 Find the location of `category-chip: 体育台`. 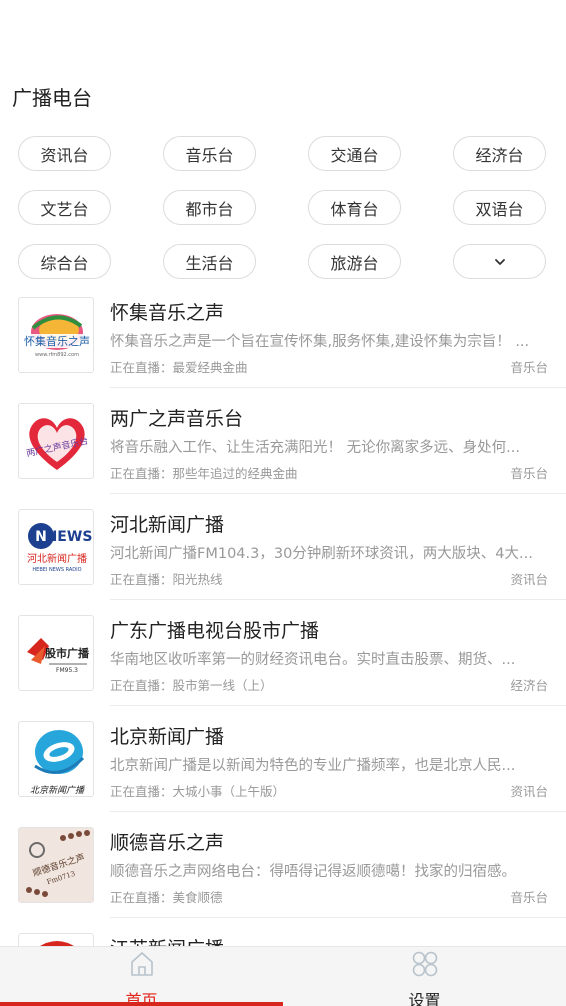

category-chip: 体育台 is located at coordinates (354, 207).